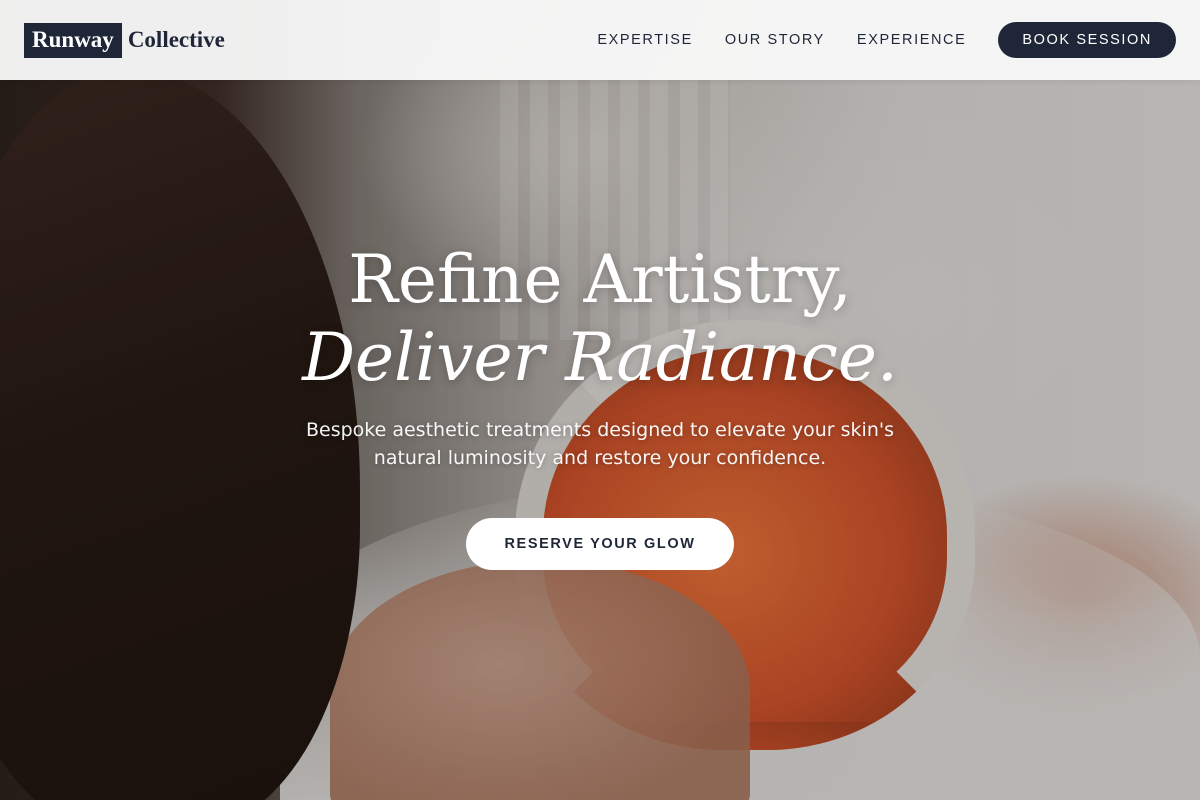 The image size is (1200, 800). Describe the element at coordinates (775, 40) in the screenshot. I see `nav-link-our-story: OUR STORY` at that location.